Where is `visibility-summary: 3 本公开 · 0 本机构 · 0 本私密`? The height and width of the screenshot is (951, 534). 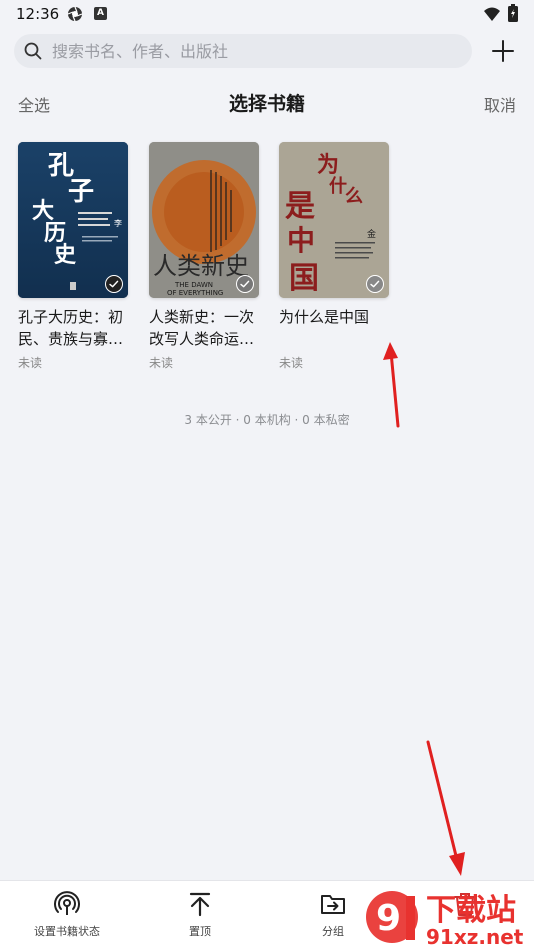 visibility-summary: 3 本公开 · 0 本机构 · 0 本私密 is located at coordinates (267, 420).